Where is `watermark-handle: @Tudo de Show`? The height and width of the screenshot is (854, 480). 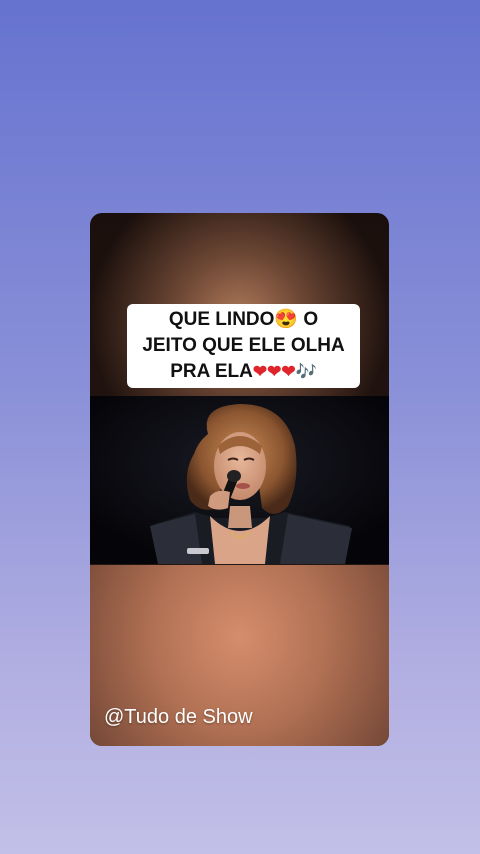
watermark-handle: @Tudo de Show is located at coordinates (178, 717).